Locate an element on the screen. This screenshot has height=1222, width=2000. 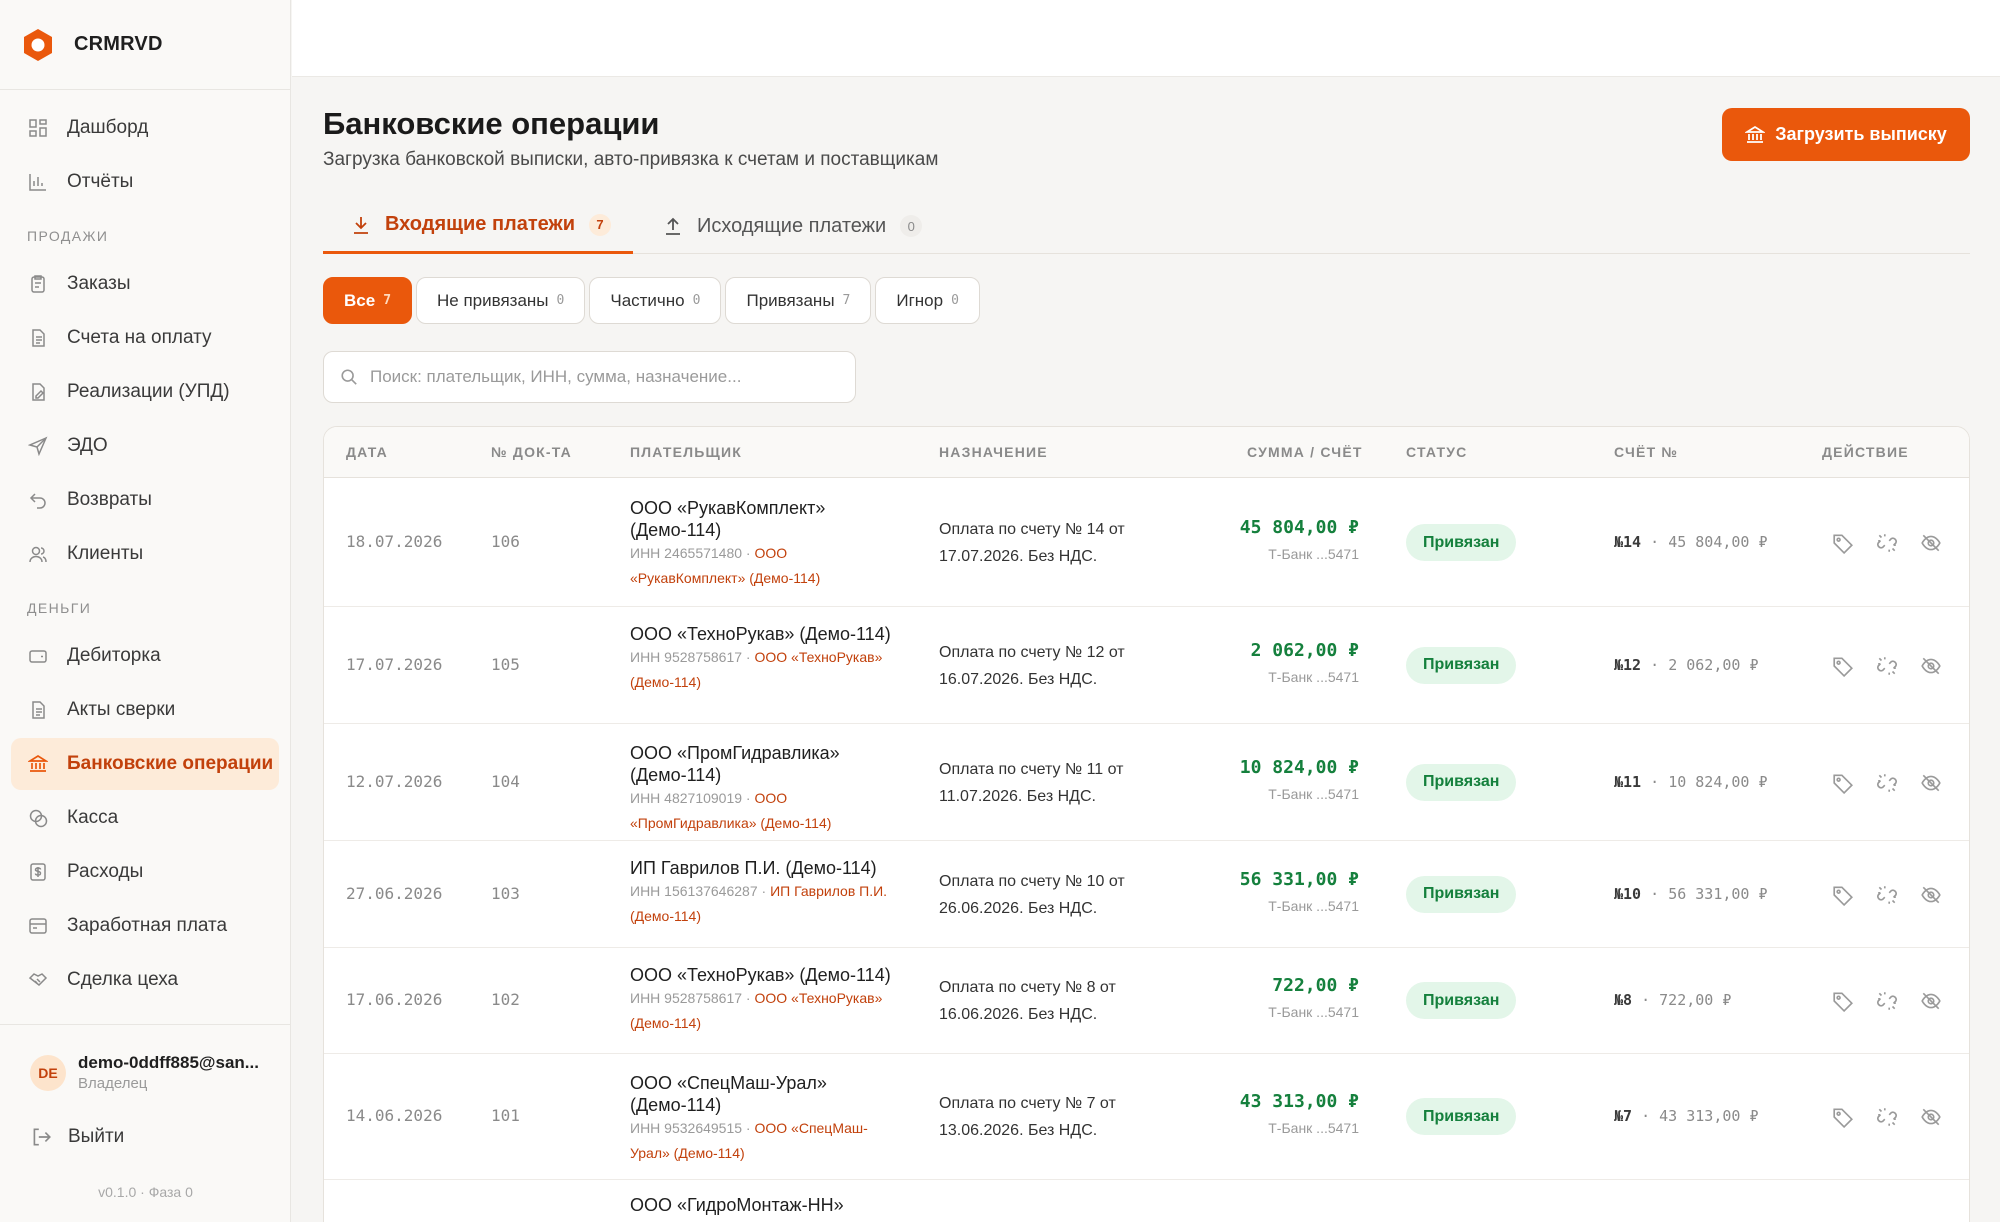
sidebar-item-bank-operations: Банковские операции is located at coordinates (145, 764).